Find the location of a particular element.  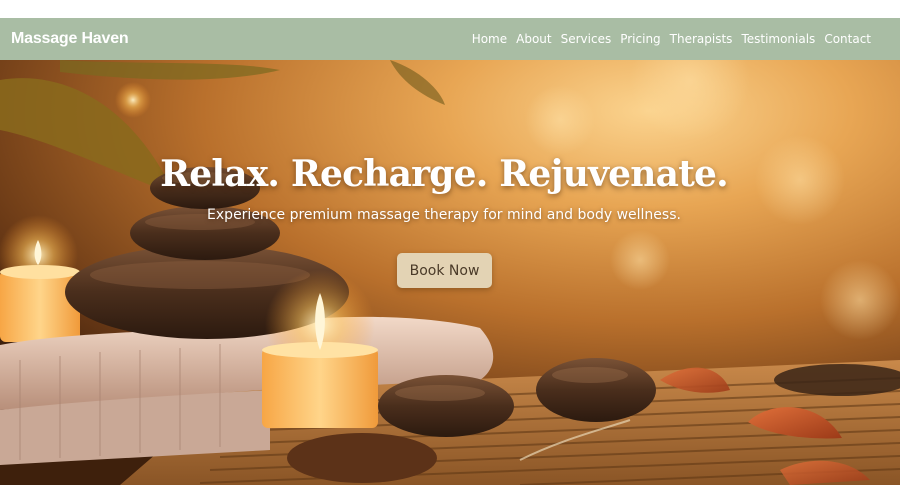

nav-link-home: Home is located at coordinates (489, 39).